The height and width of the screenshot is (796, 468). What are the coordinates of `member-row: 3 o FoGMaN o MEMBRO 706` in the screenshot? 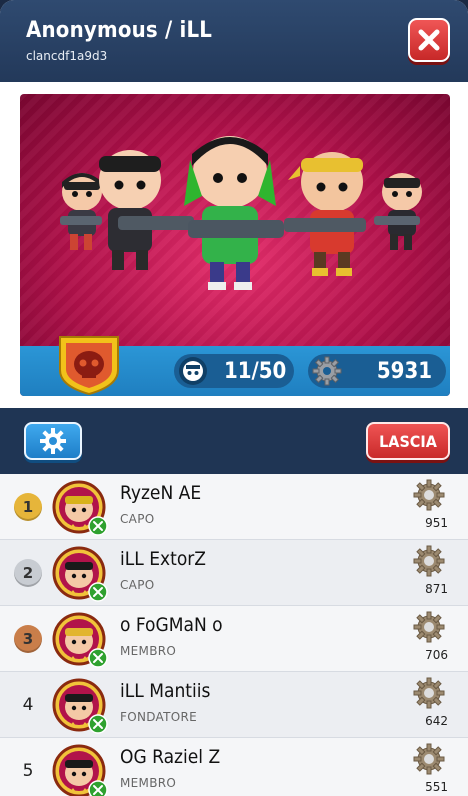 It's located at (234, 639).